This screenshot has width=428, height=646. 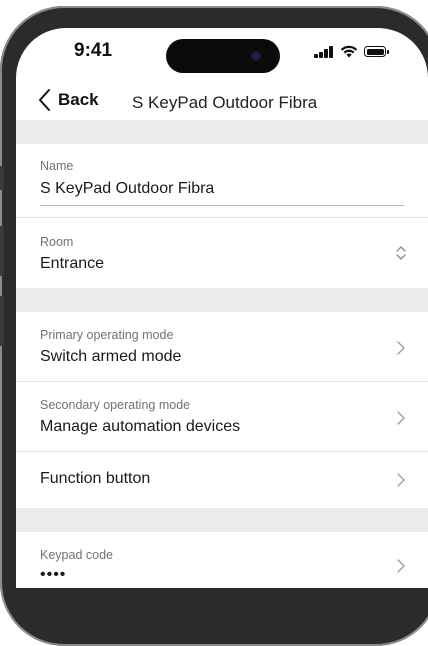 I want to click on name-field-label: Name, so click(x=57, y=166).